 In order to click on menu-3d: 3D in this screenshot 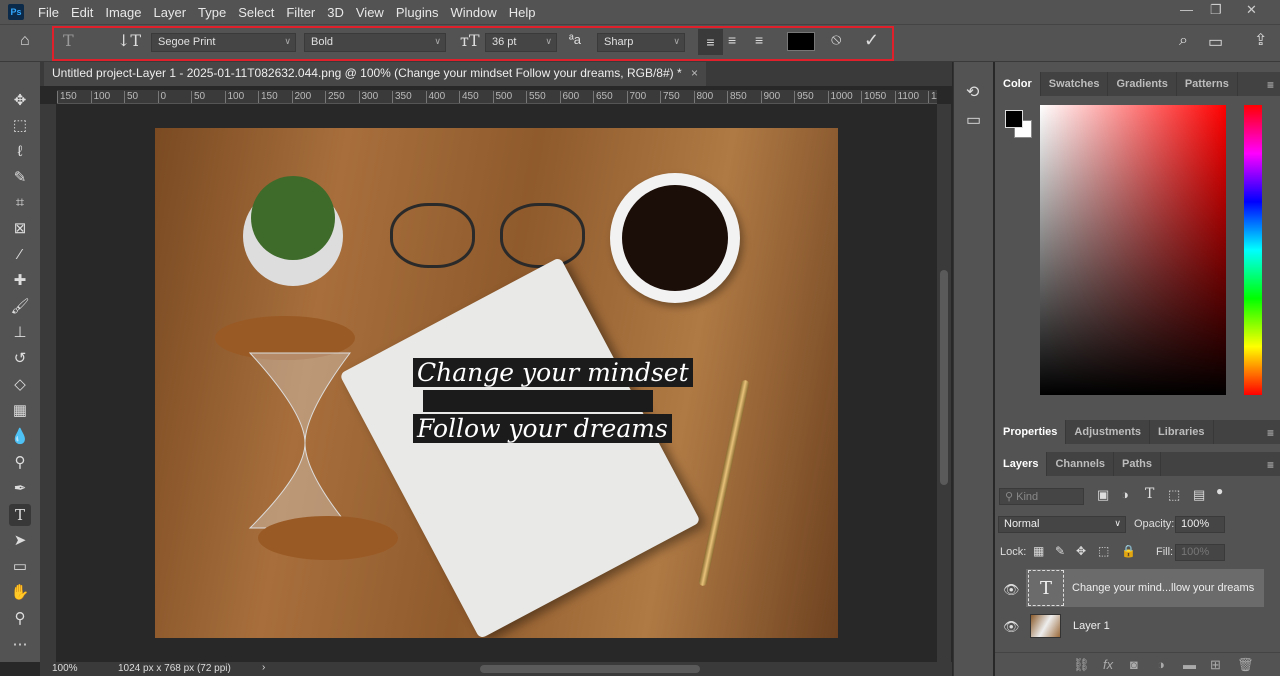, I will do `click(335, 12)`.